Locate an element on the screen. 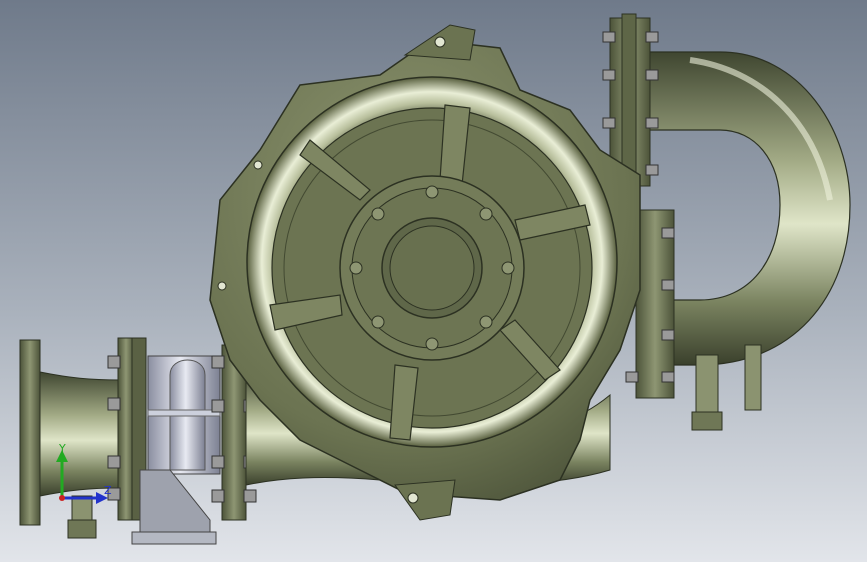 This screenshot has height=562, width=867. impeller-hub is located at coordinates (432, 268).